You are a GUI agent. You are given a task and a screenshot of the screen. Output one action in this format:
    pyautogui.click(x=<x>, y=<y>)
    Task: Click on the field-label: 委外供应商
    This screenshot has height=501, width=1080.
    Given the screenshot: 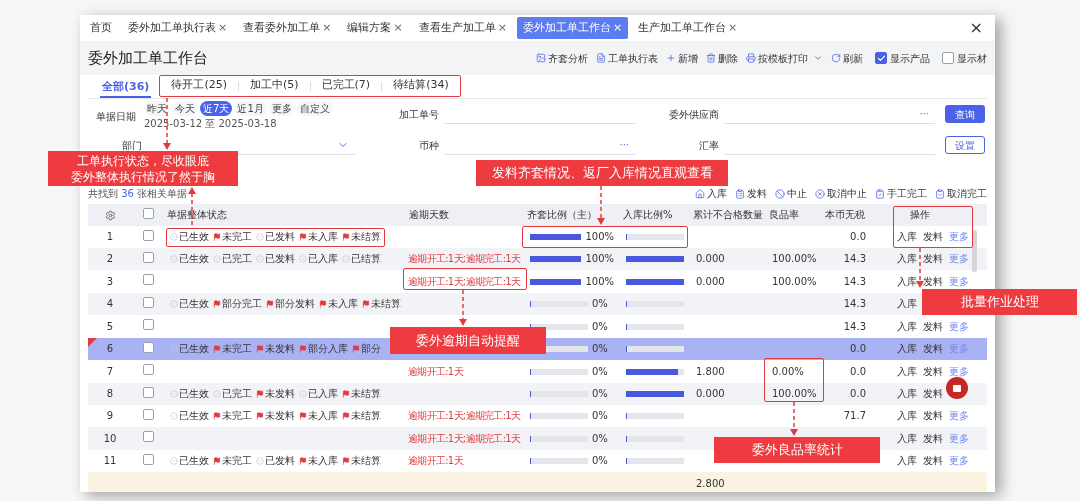 What is the action you would take?
    pyautogui.click(x=694, y=114)
    